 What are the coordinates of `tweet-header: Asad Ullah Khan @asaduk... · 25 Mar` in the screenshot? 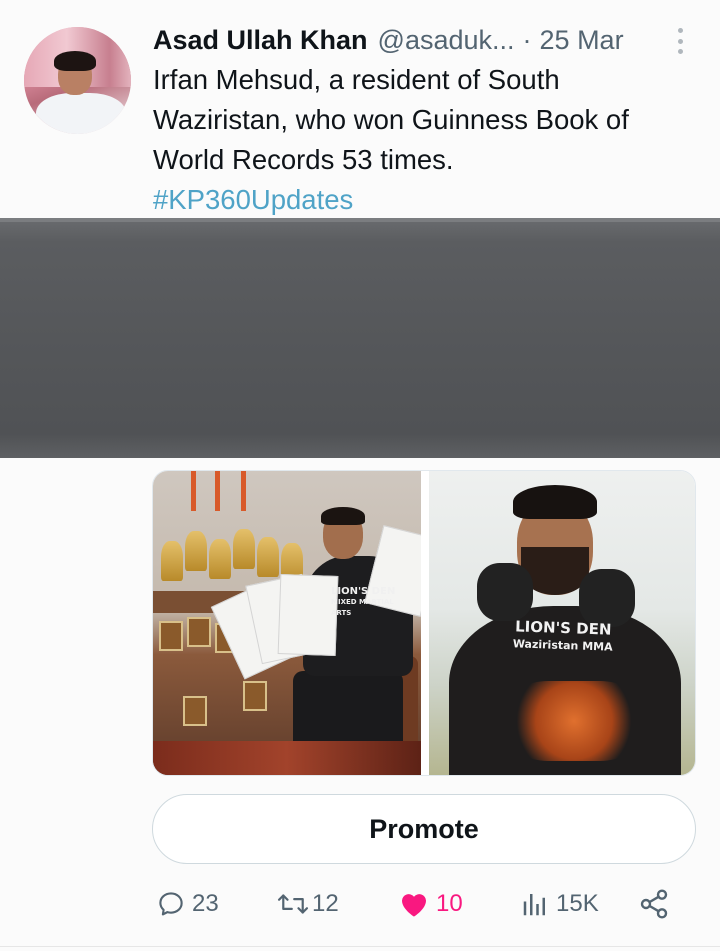 It's located at (388, 40).